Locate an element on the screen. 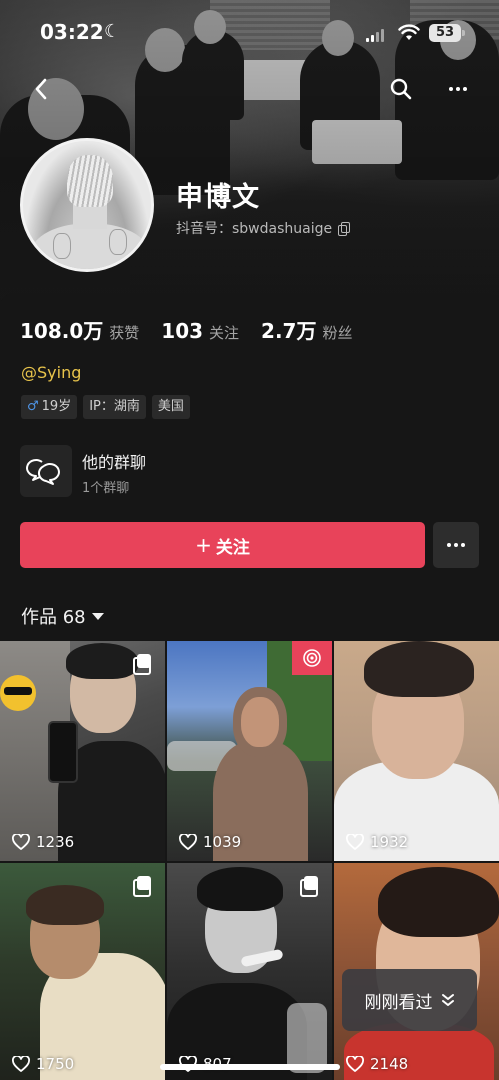  stat-value: 108.0万 is located at coordinates (62, 331).